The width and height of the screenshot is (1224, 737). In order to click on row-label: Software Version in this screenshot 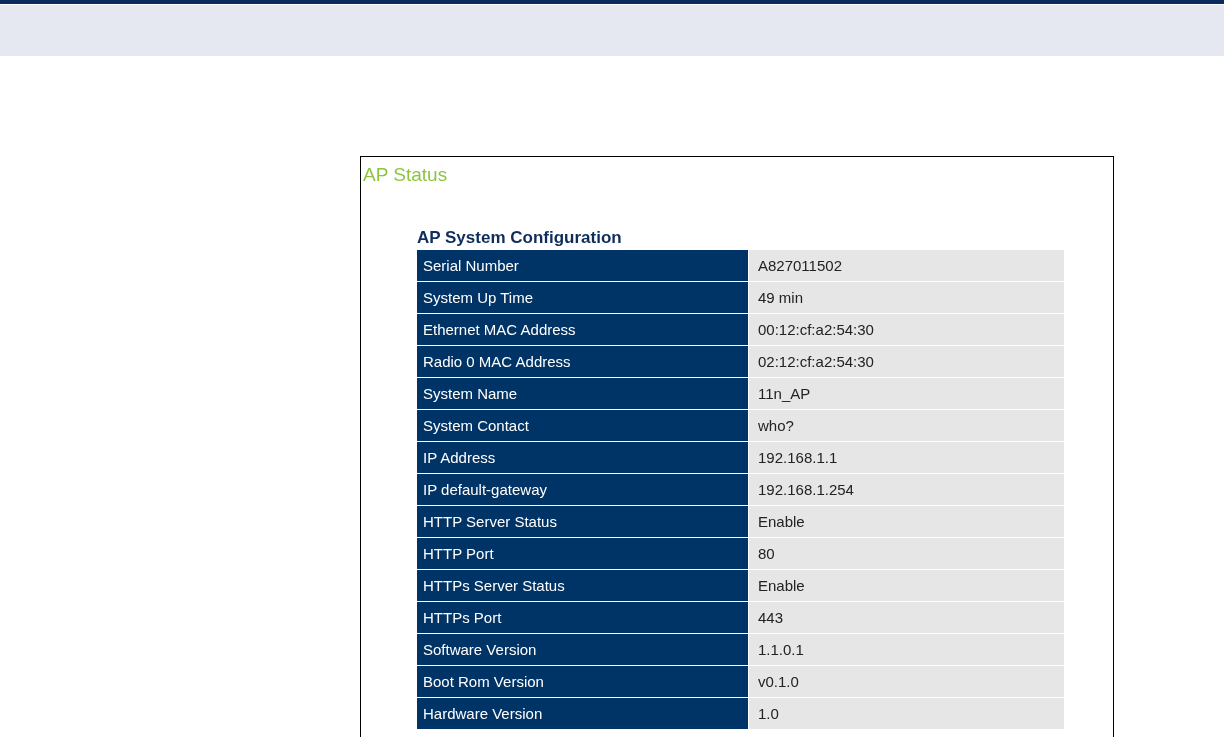, I will do `click(583, 649)`.